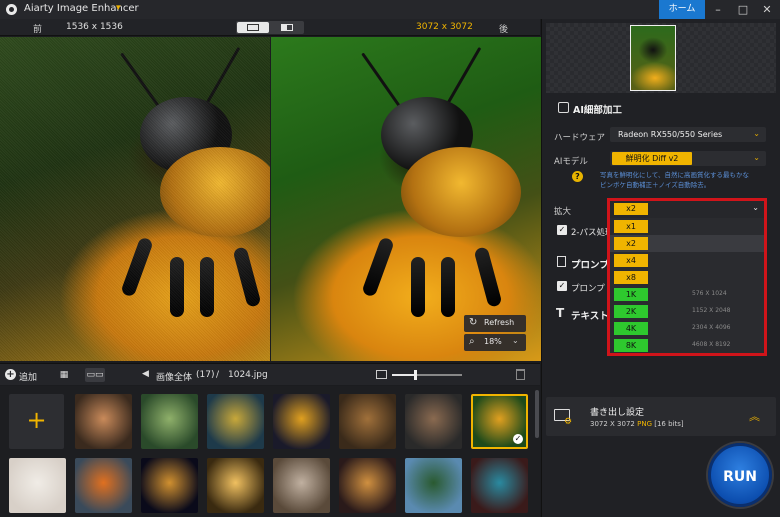 This screenshot has height=517, width=780. What do you see at coordinates (367, 485) in the screenshot?
I see `pancake-thumb` at bounding box center [367, 485].